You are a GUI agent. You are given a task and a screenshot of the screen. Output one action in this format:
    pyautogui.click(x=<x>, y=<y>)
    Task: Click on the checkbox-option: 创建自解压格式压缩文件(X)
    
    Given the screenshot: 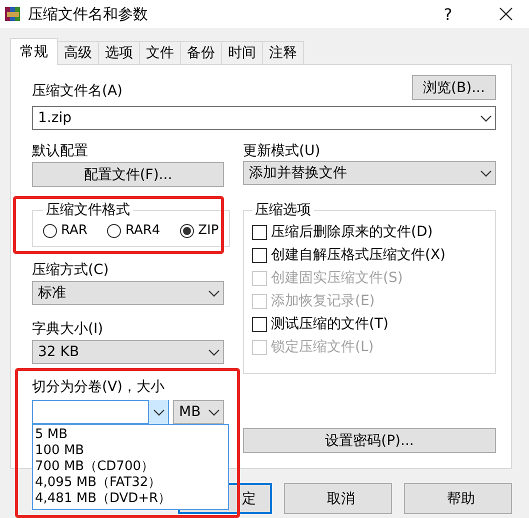 What is the action you would take?
    pyautogui.click(x=369, y=255)
    